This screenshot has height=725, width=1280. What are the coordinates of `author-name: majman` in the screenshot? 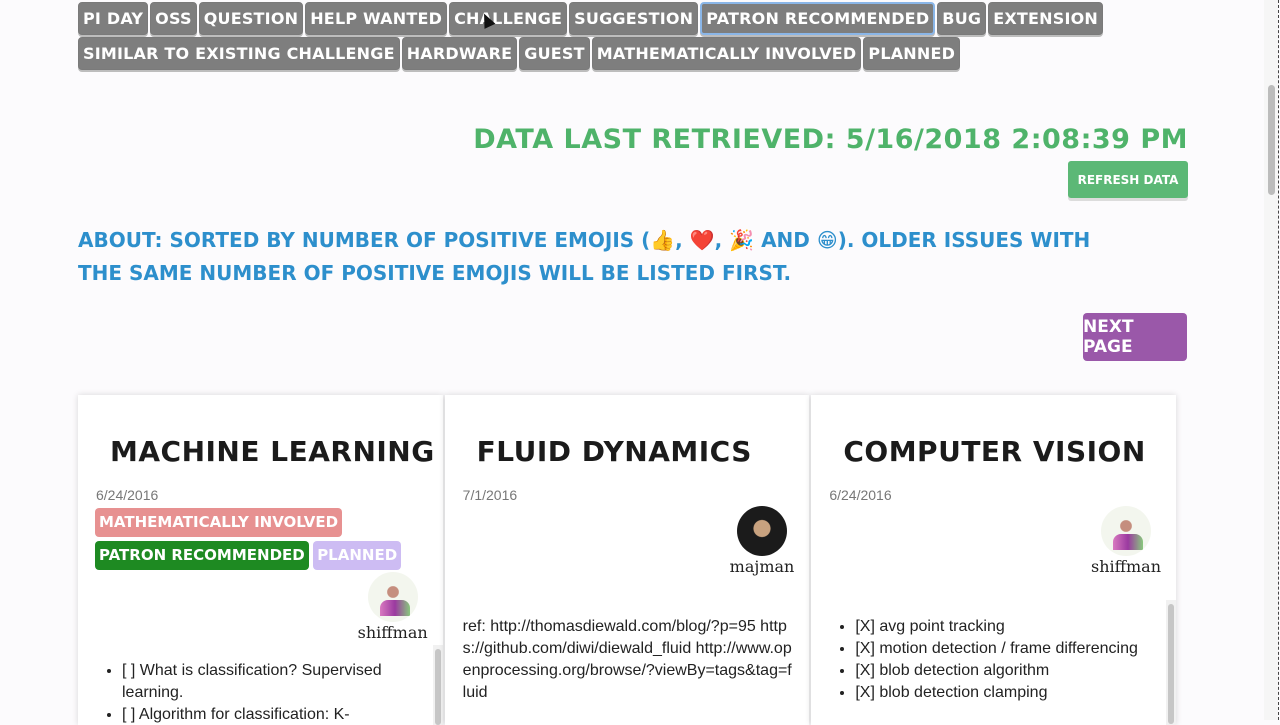 It's located at (762, 566).